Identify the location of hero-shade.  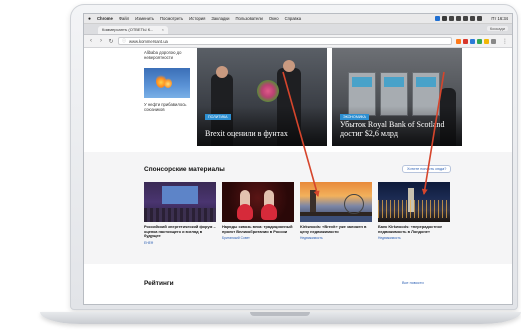
(262, 126).